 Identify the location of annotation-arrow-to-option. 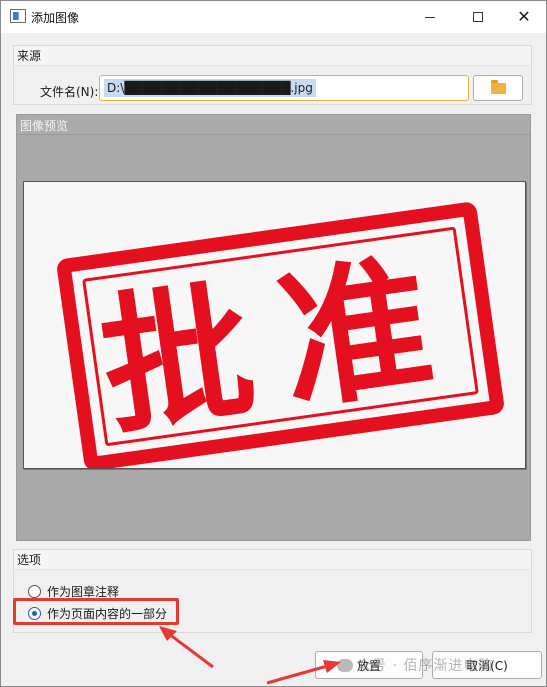
(186, 647).